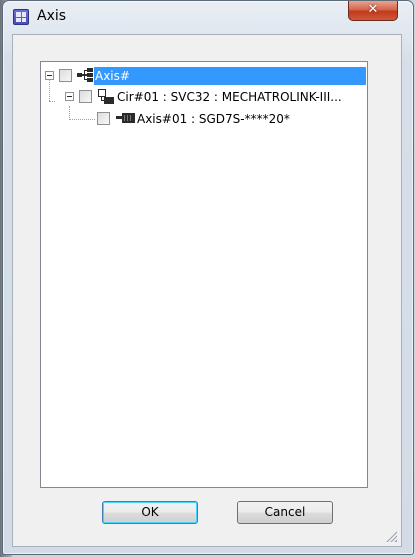  I want to click on title-bar: Axis ✕, so click(208, 18).